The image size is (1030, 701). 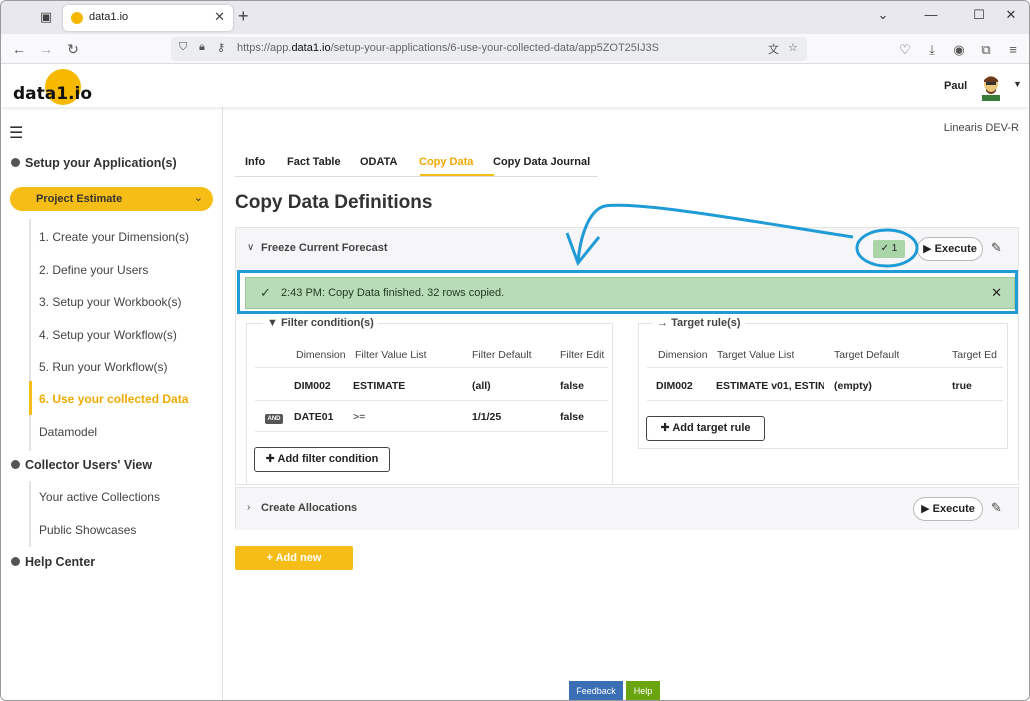 What do you see at coordinates (73, 49) in the screenshot?
I see `reload-icon: ↻` at bounding box center [73, 49].